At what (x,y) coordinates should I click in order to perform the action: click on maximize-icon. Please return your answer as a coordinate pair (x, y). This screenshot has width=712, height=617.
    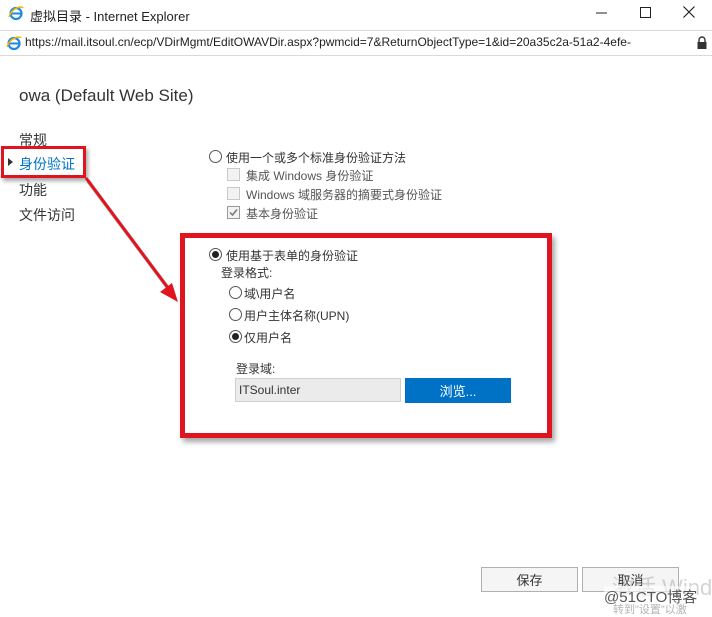
    Looking at the image, I should click on (645, 14).